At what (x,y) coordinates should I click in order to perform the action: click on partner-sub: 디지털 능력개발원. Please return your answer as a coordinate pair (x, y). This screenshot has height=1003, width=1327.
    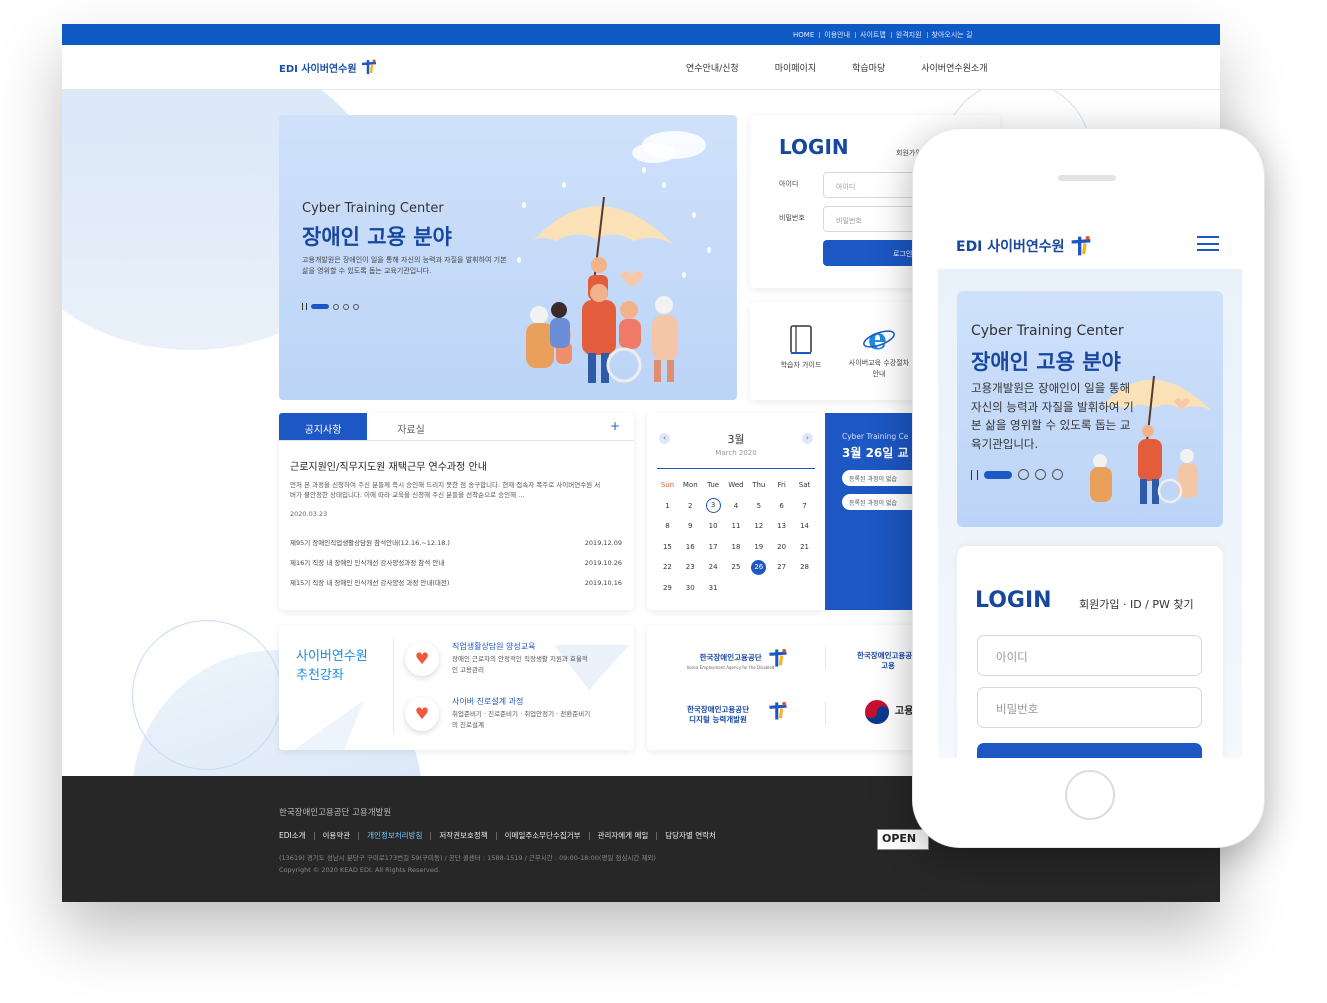
    Looking at the image, I should click on (718, 719).